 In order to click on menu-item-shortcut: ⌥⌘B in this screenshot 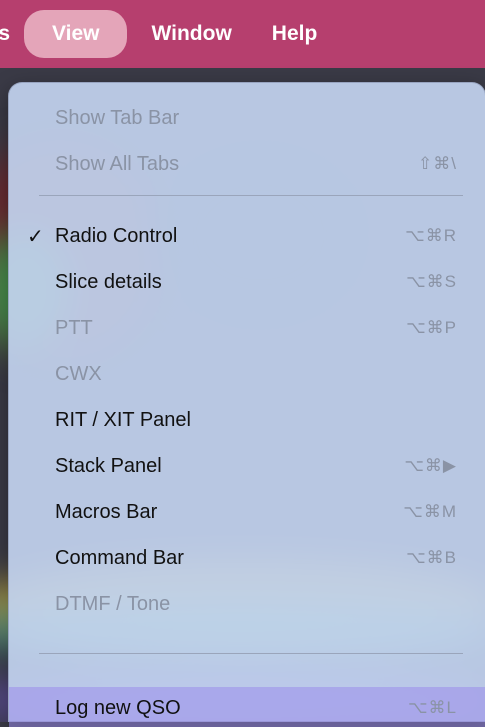, I will do `click(431, 557)`.